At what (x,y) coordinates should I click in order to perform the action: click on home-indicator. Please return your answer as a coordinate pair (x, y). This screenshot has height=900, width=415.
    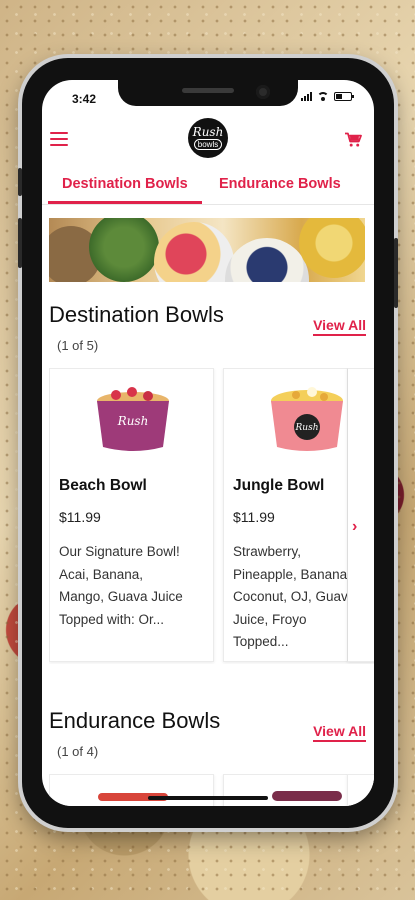
    Looking at the image, I should click on (208, 798).